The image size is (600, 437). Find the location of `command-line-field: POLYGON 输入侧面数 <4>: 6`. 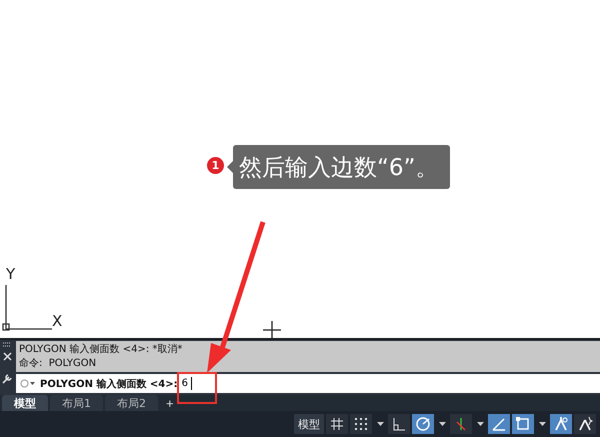

command-line-field: POLYGON 输入侧面数 <4>: 6 is located at coordinates (308, 384).